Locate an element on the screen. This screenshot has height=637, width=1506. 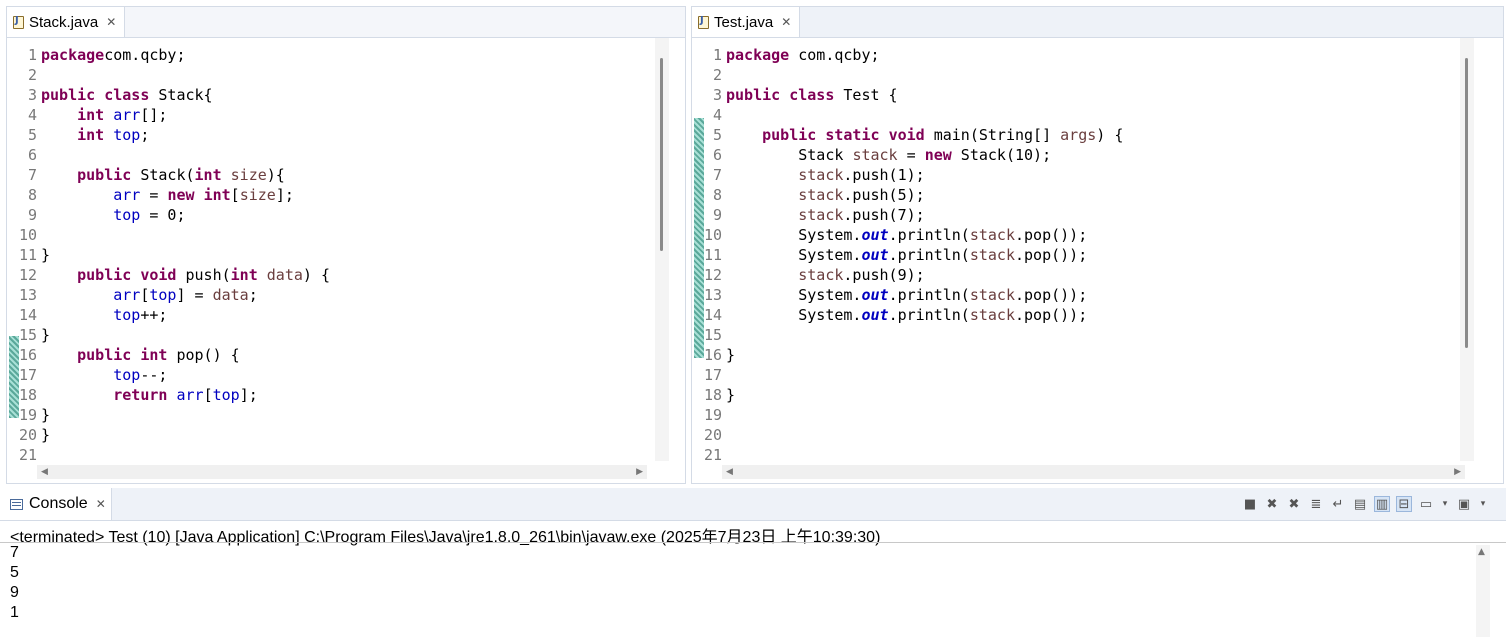
code-token: ; is located at coordinates (145, 135).